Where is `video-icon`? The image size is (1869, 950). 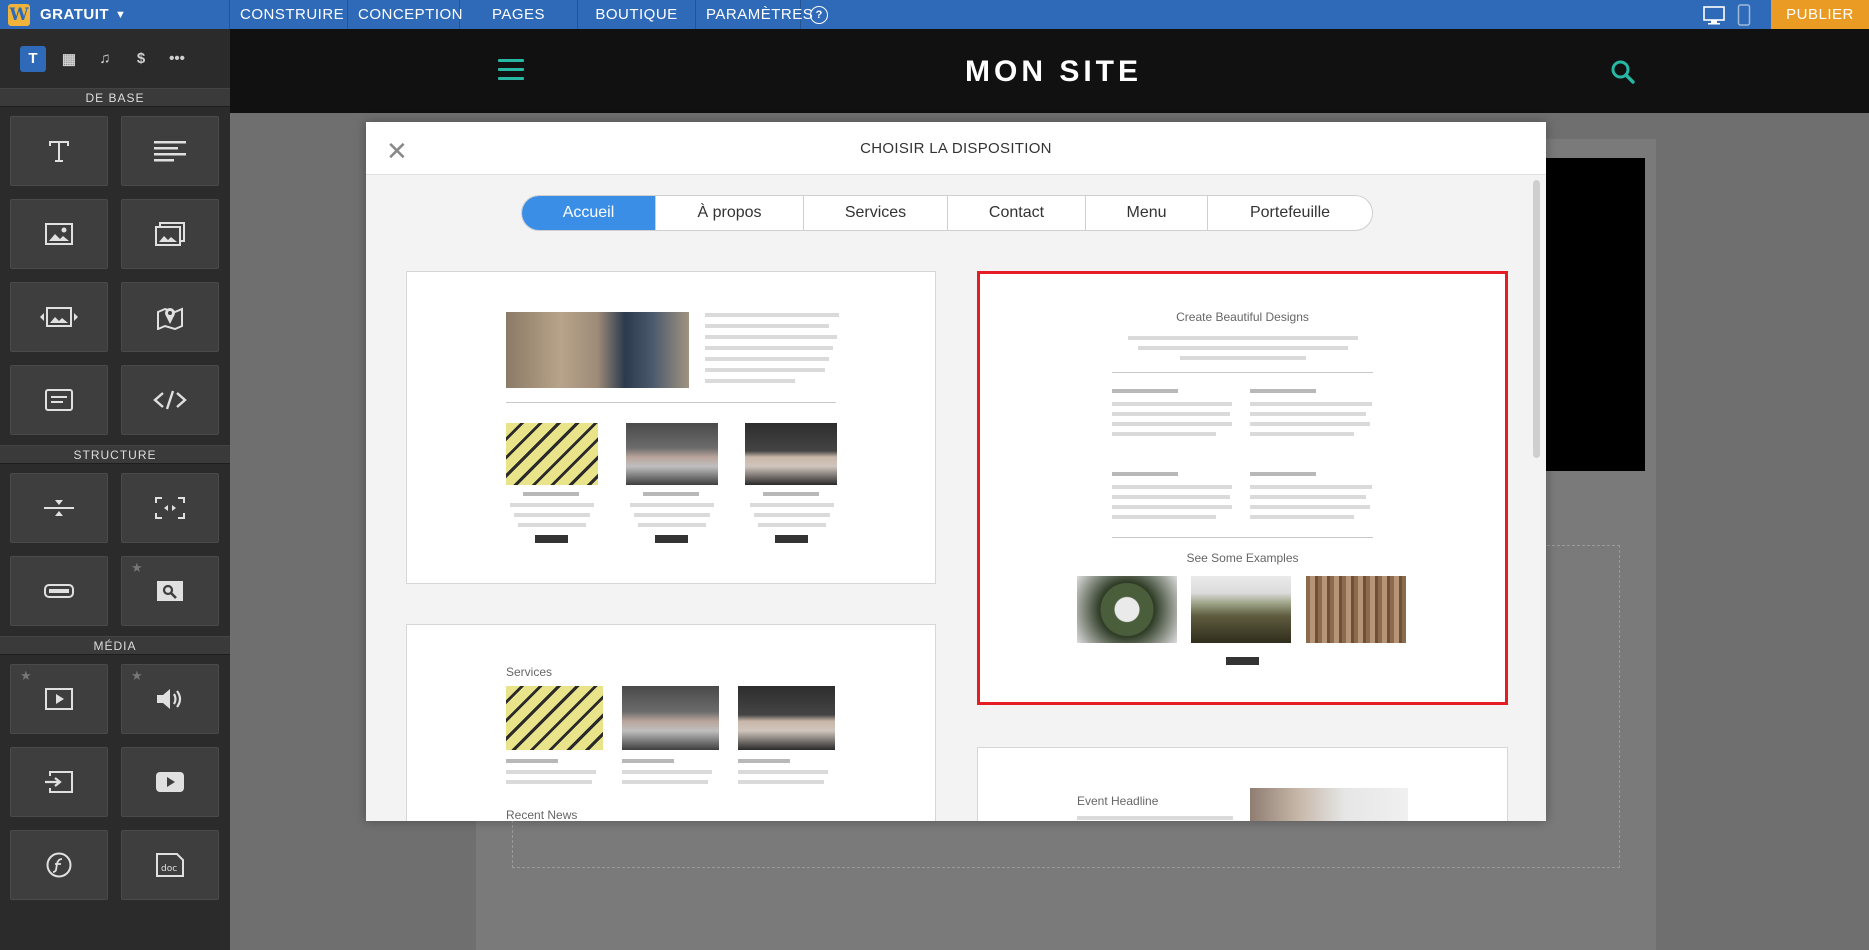
video-icon is located at coordinates (59, 699).